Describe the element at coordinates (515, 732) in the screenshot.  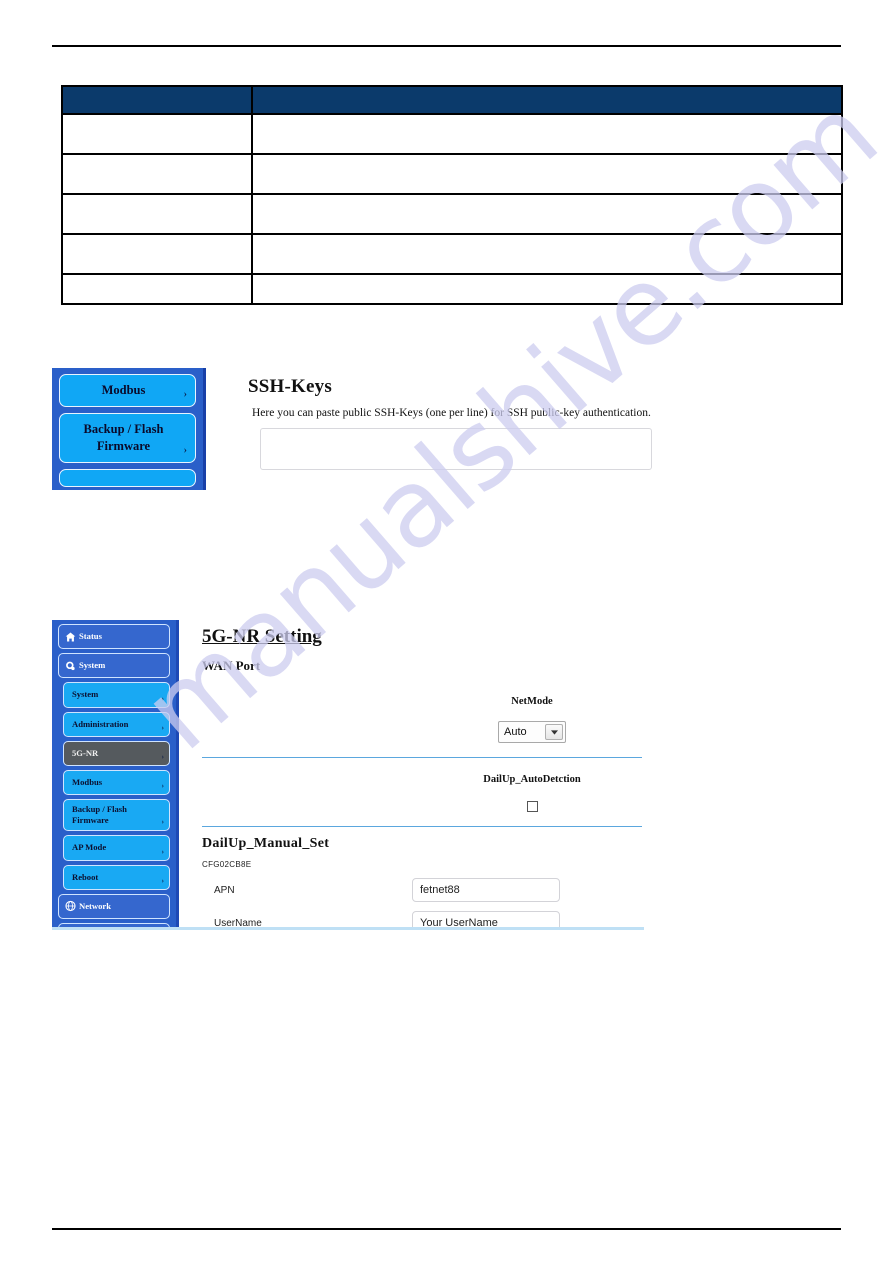
I see `netmode-selected-value: Auto` at that location.